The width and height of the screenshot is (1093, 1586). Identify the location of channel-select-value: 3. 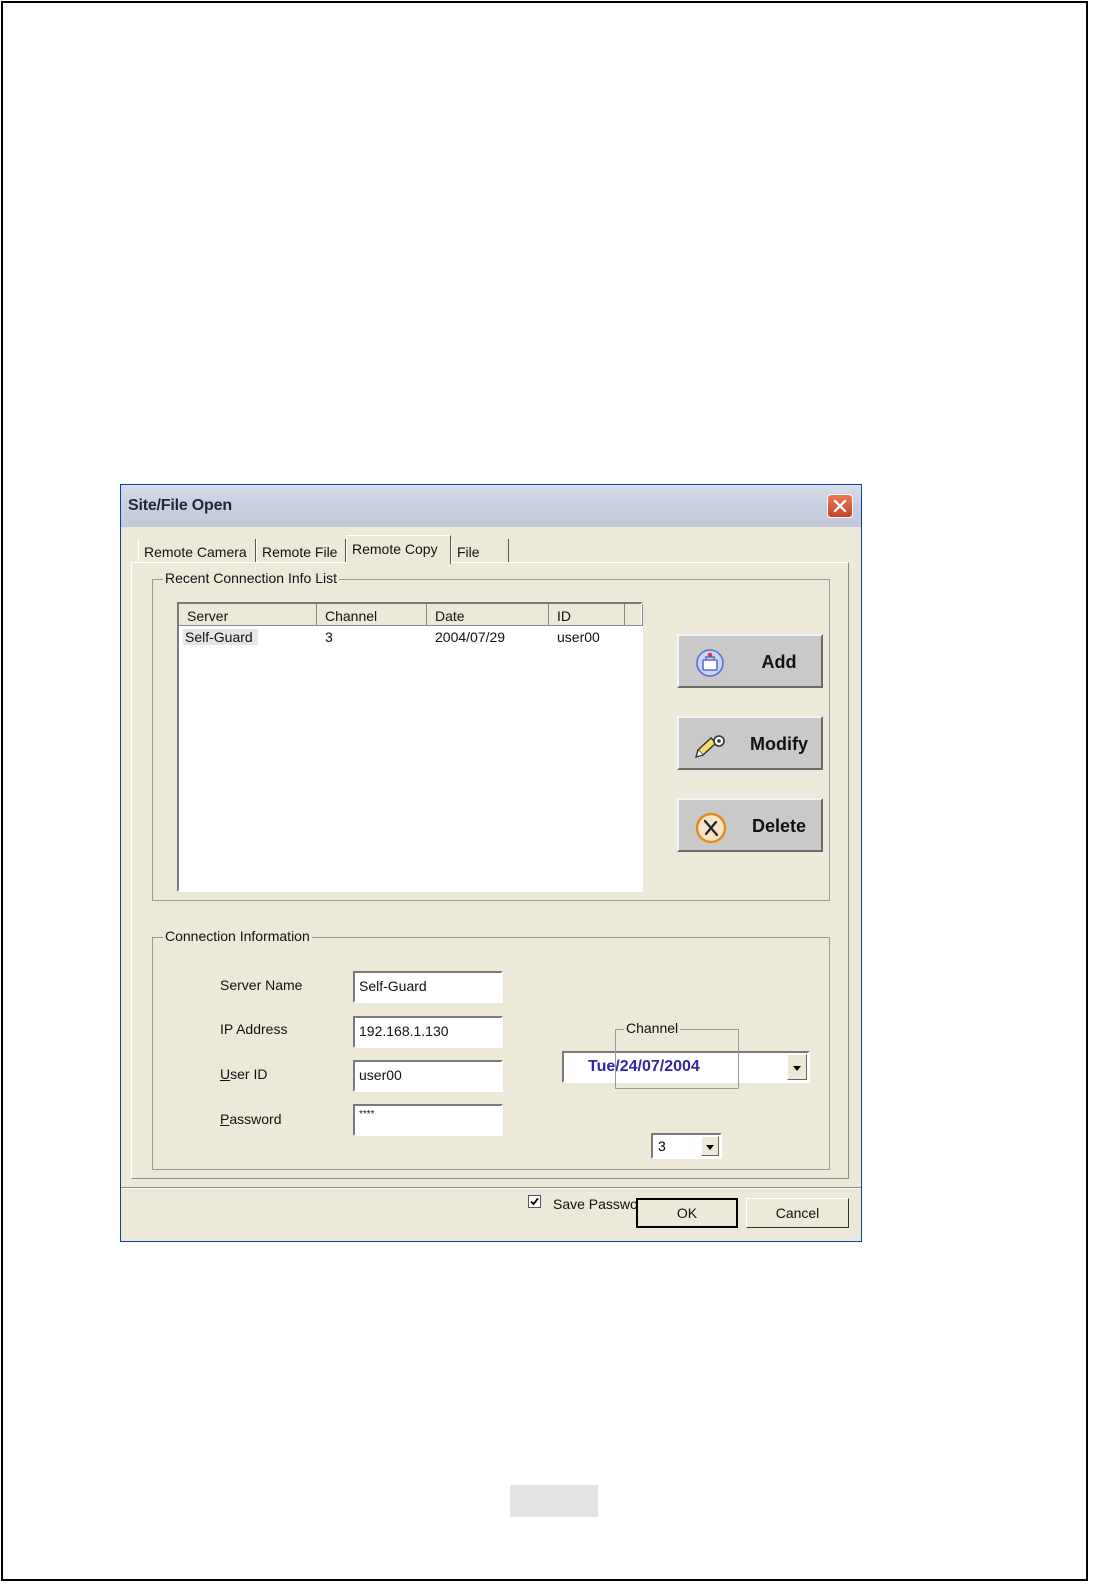
(662, 1146).